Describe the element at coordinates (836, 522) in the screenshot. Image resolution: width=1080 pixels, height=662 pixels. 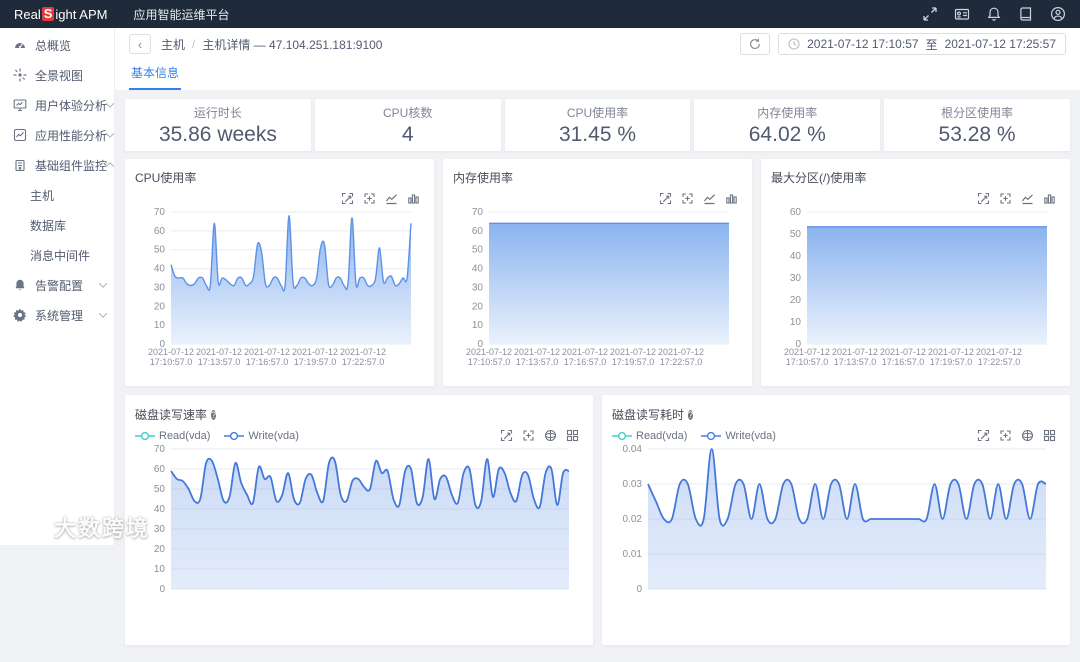
I see `chart-plot: 00.010.020.030.04` at that location.